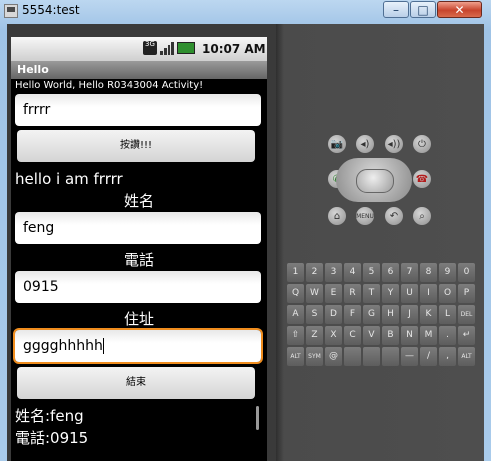 The height and width of the screenshot is (461, 491). What do you see at coordinates (139, 49) in the screenshot?
I see `status-bar: 3G 10:07 AM` at bounding box center [139, 49].